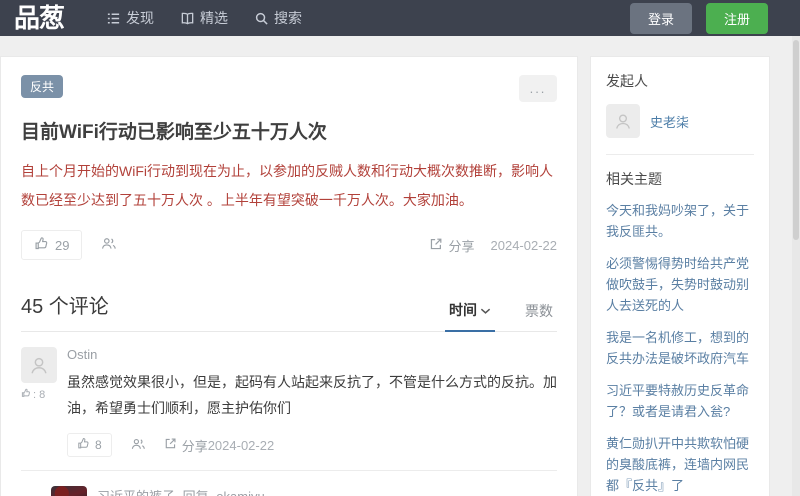 This screenshot has width=800, height=496. What do you see at coordinates (261, 18) in the screenshot?
I see `search-icon` at bounding box center [261, 18].